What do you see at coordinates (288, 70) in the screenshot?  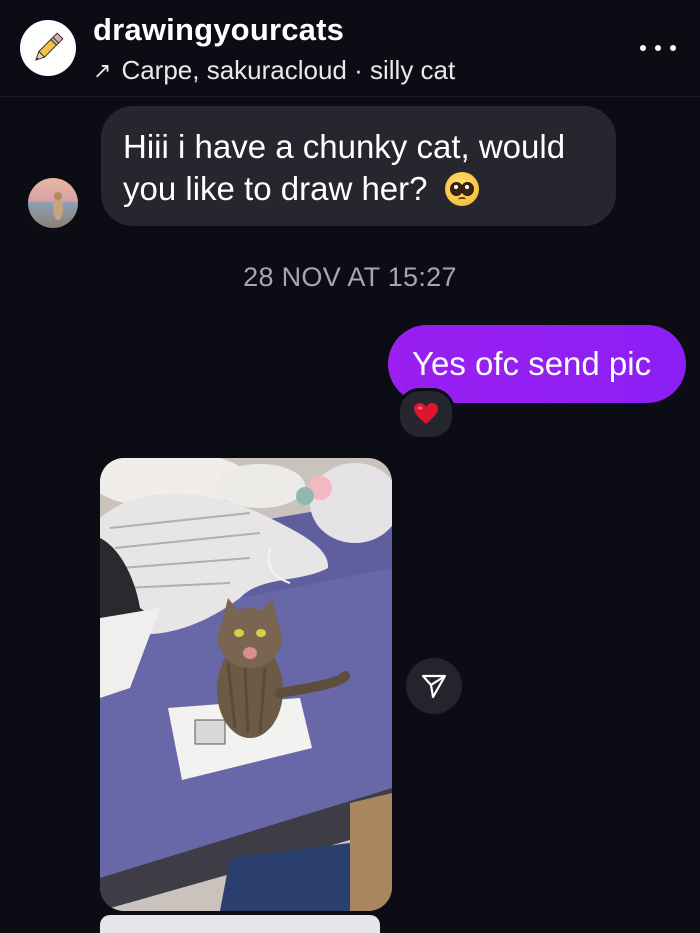 I see `chat-subtitle-text: Carpe, sakuracloud · silly cat` at bounding box center [288, 70].